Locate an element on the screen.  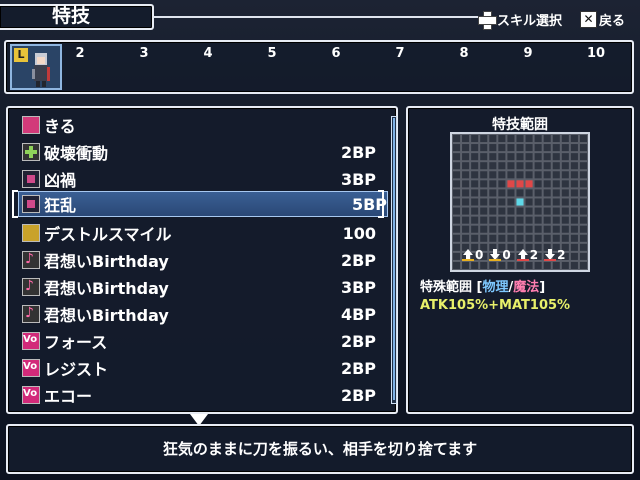
party-slot-5: 5 is located at coordinates (272, 53).